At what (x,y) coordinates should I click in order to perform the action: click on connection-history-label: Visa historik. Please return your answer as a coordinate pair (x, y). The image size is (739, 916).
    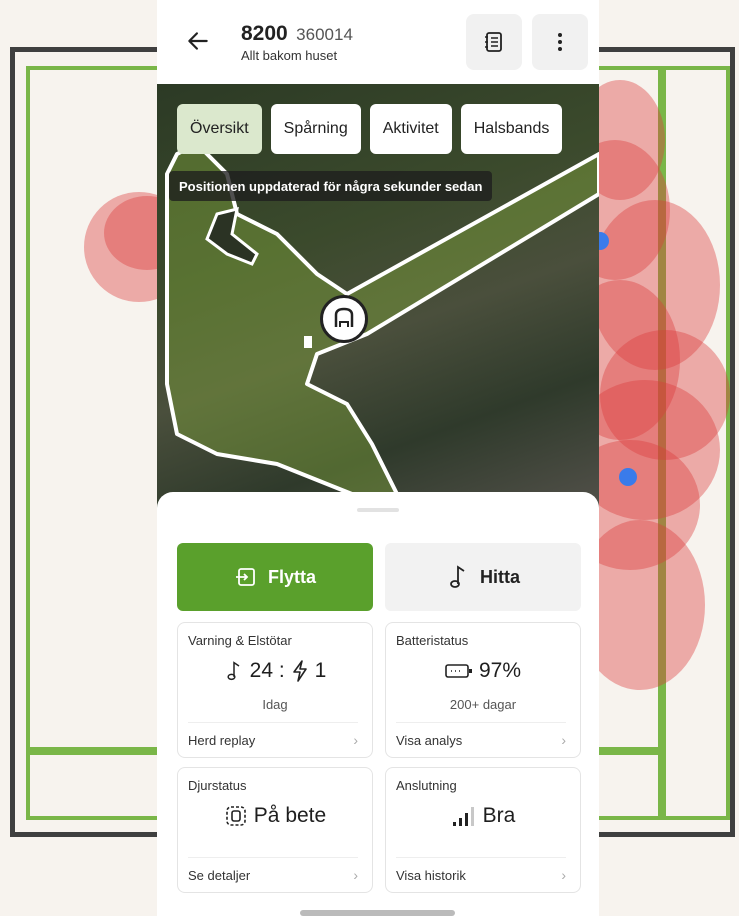
    Looking at the image, I should click on (431, 875).